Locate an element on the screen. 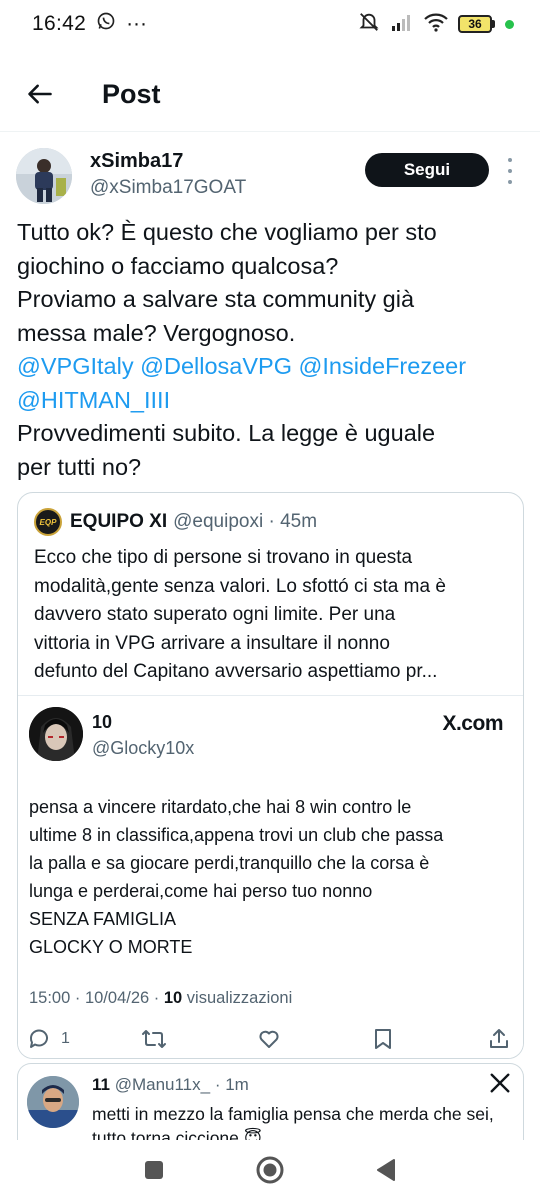 The width and height of the screenshot is (540, 1199). signal-icon is located at coordinates (402, 24).